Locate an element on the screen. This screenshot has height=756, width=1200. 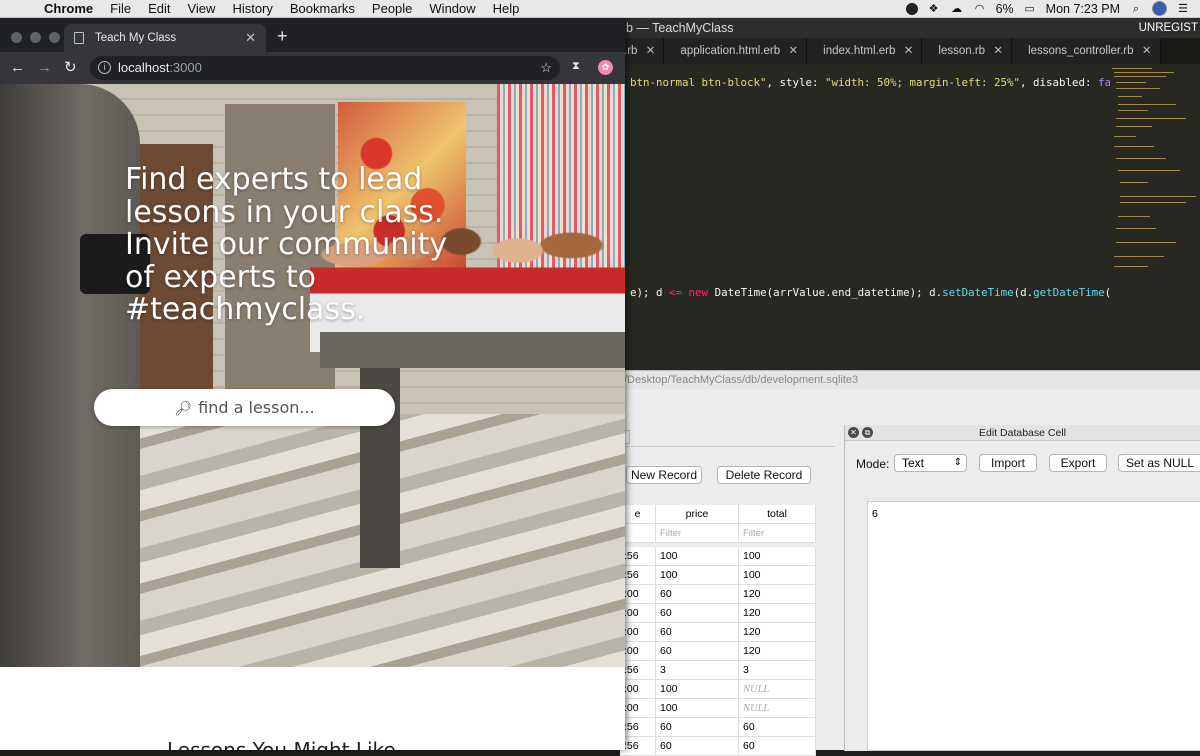
set-as-null-button: Set as NULL is located at coordinates (1159, 463).